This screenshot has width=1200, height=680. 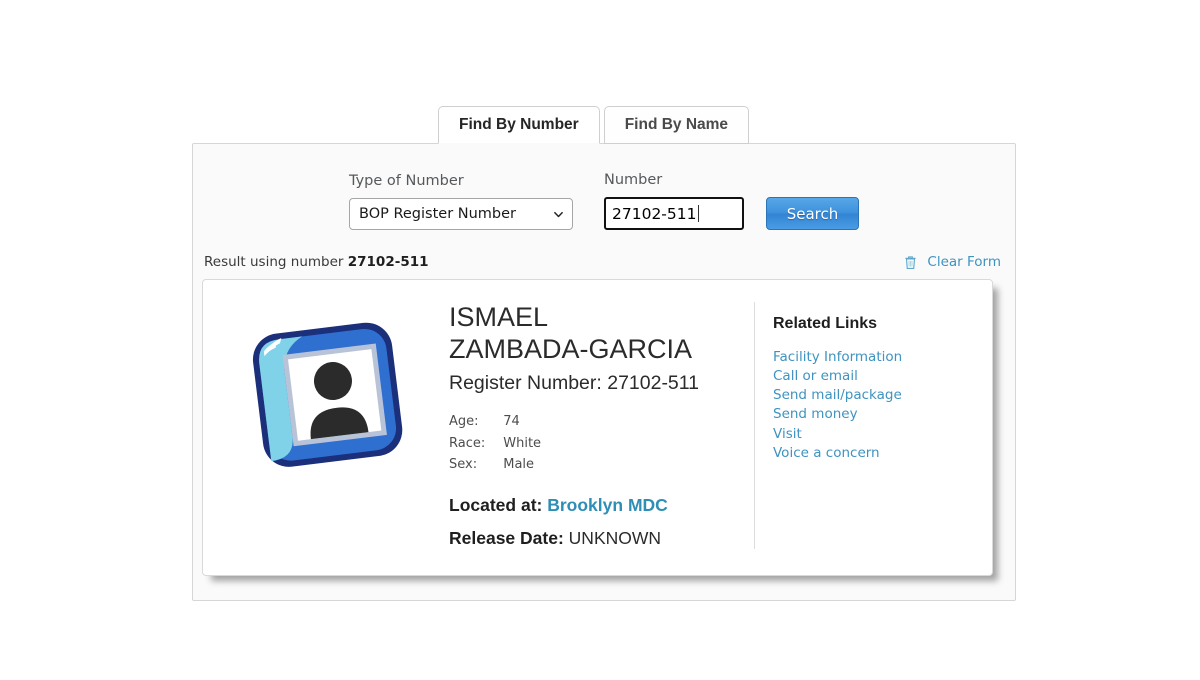 I want to click on number-input-value: 27102-511, so click(x=654, y=213).